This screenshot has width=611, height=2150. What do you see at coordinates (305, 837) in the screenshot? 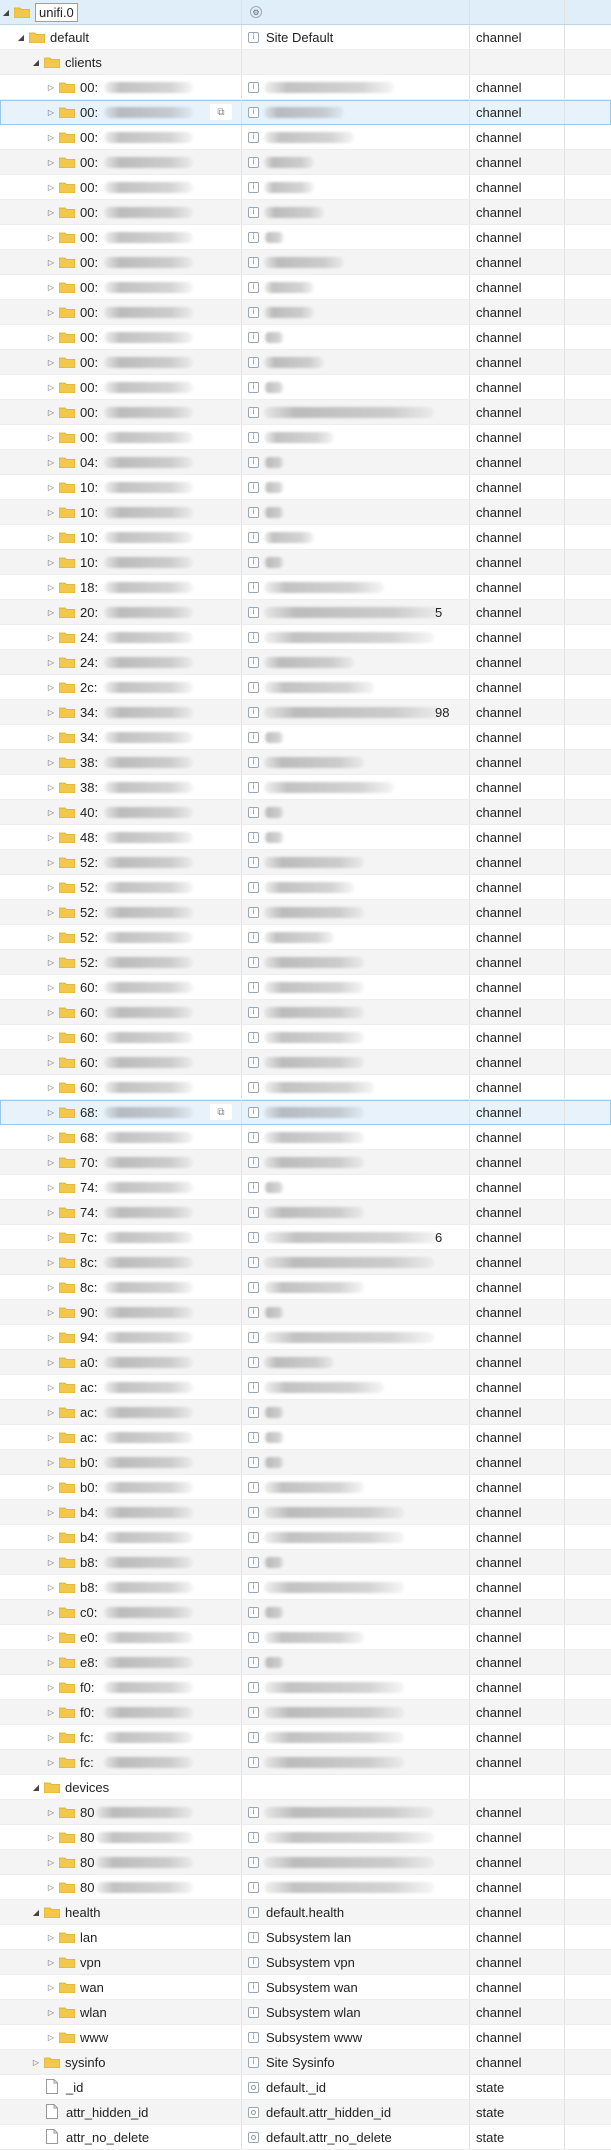
I see `tree-row: ▷ 48: i channel` at bounding box center [305, 837].